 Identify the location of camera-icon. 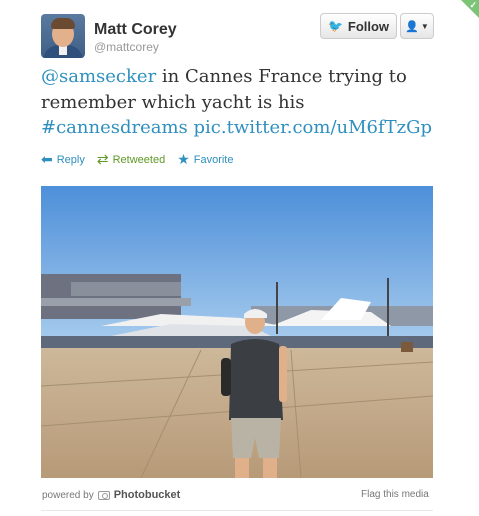
(103, 495).